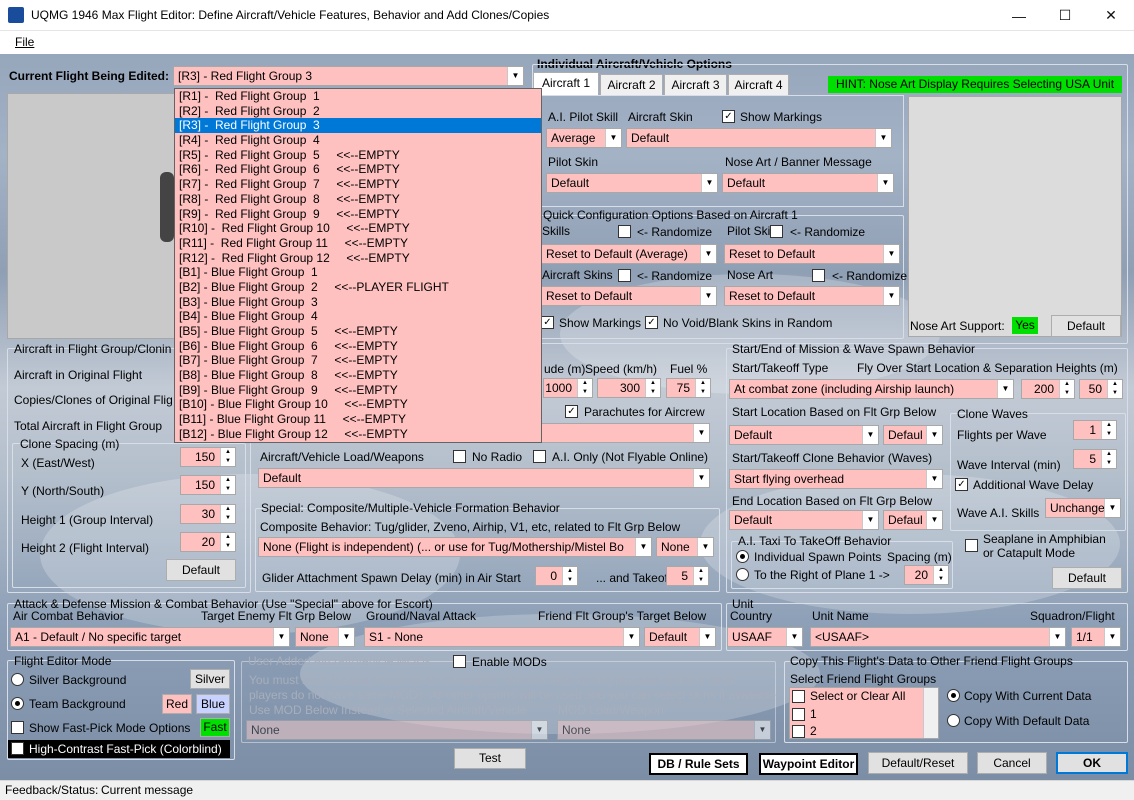 This screenshot has height=800, width=1134. What do you see at coordinates (571, 411) in the screenshot?
I see `parachutes-checkbox: ✓` at bounding box center [571, 411].